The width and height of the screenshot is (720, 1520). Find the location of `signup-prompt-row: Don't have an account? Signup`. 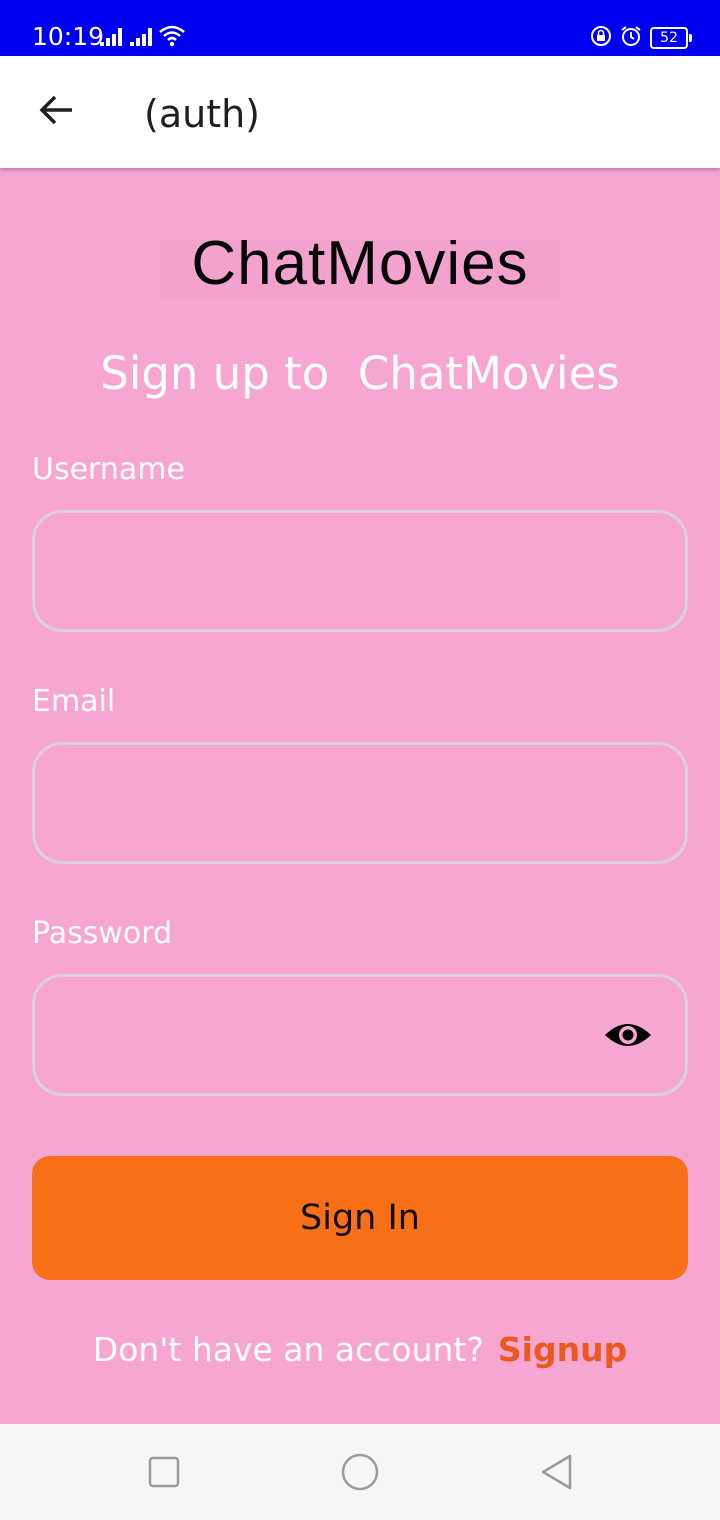

signup-prompt-row: Don't have an account? Signup is located at coordinates (360, 1350).